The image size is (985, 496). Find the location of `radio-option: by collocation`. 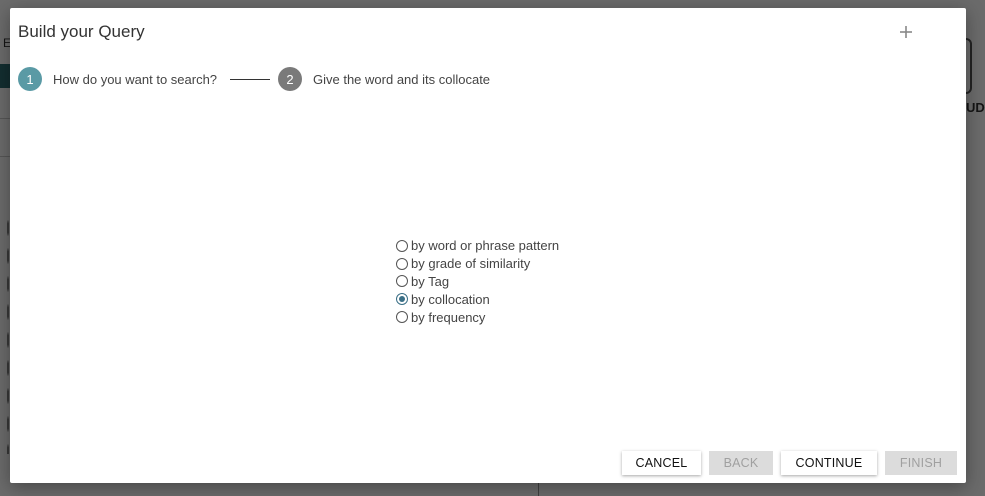

radio-option: by collocation is located at coordinates (477, 299).